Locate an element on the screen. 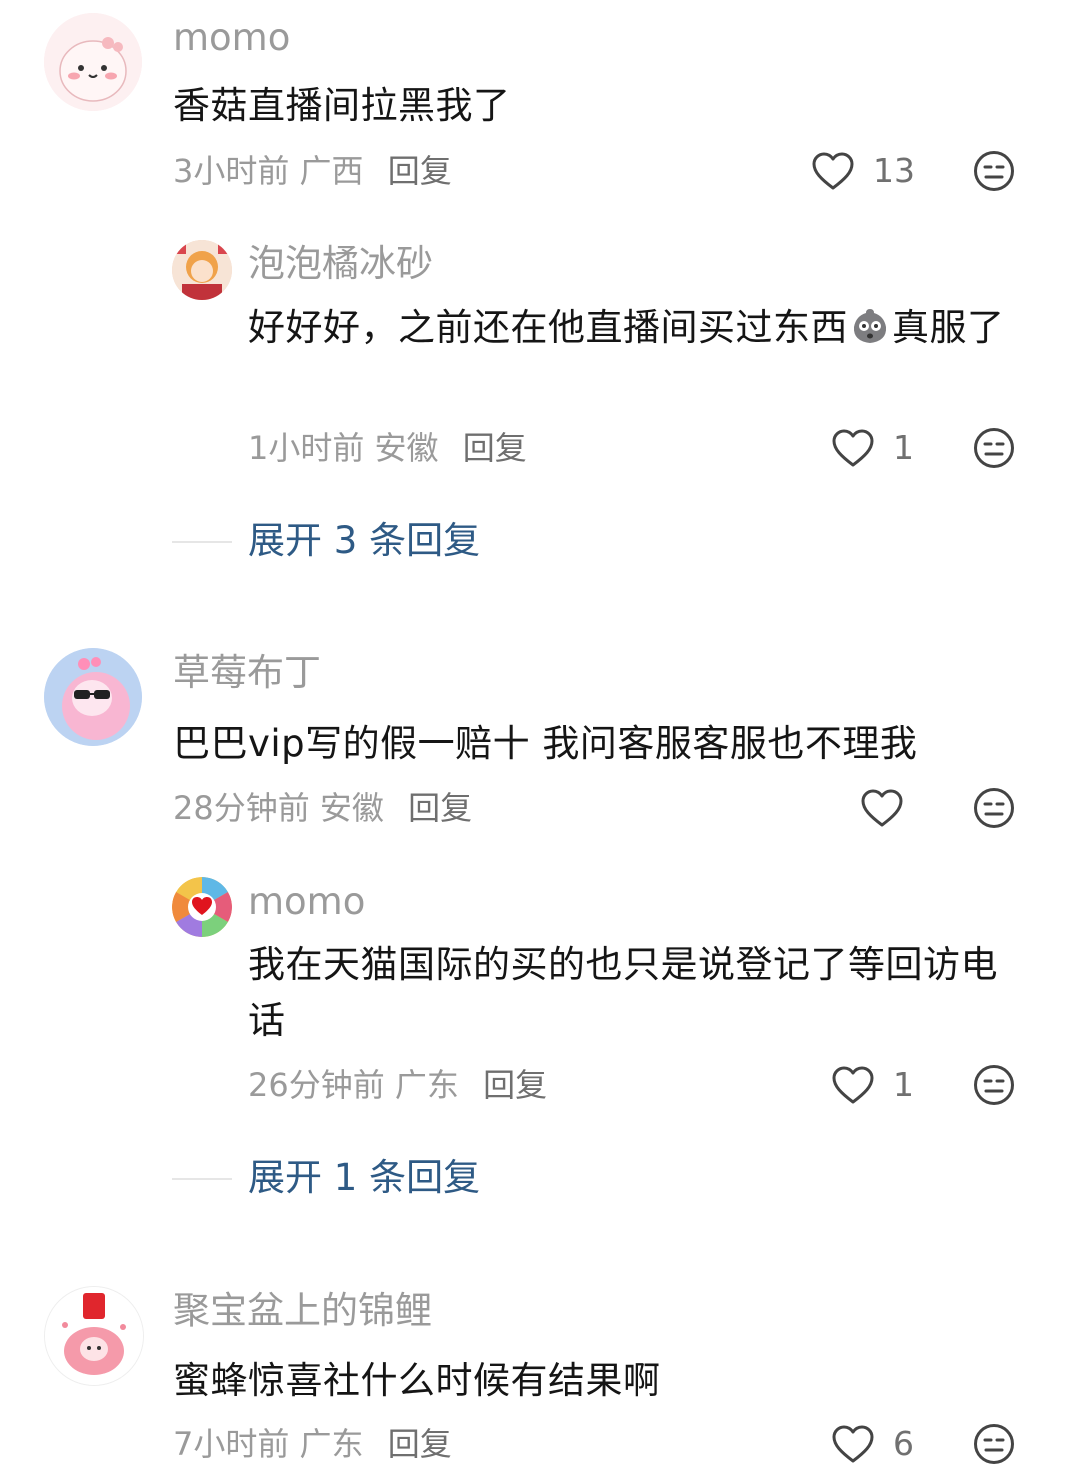  comment-text: 巴巴vip写的假一赔十 我问客服客服也不理我 is located at coordinates (545, 743).